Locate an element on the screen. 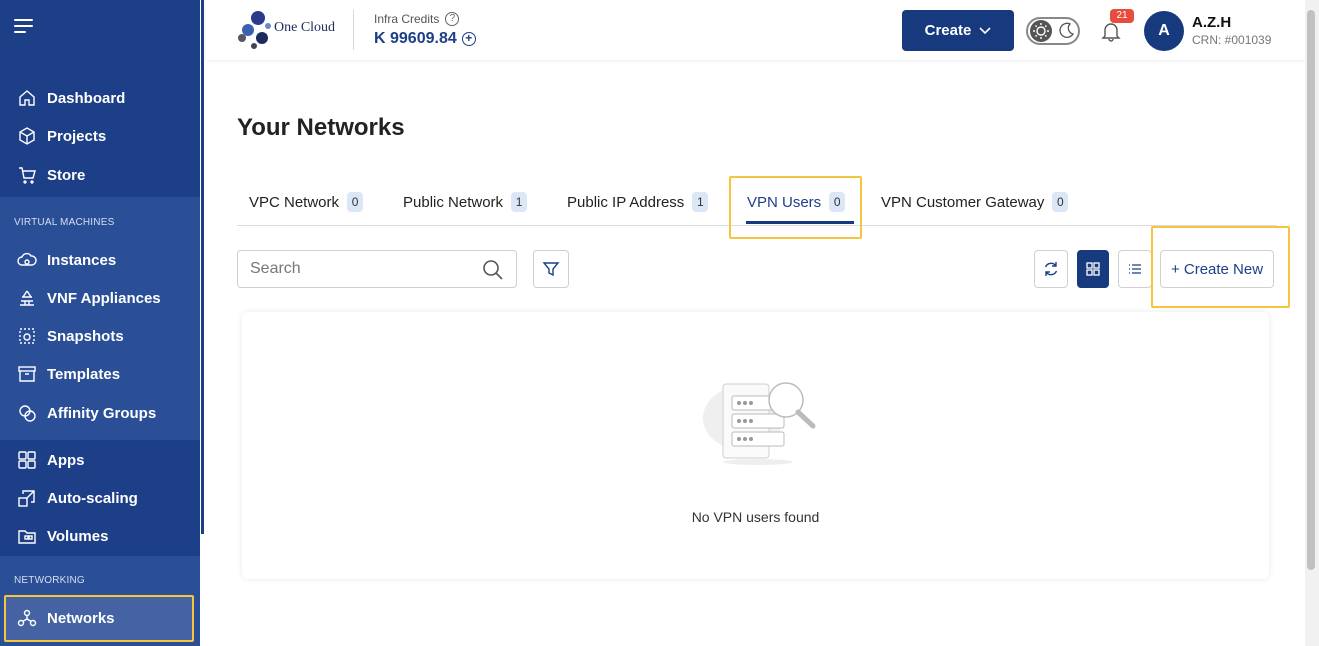  sidebar-scrollbar is located at coordinates (202, 323).